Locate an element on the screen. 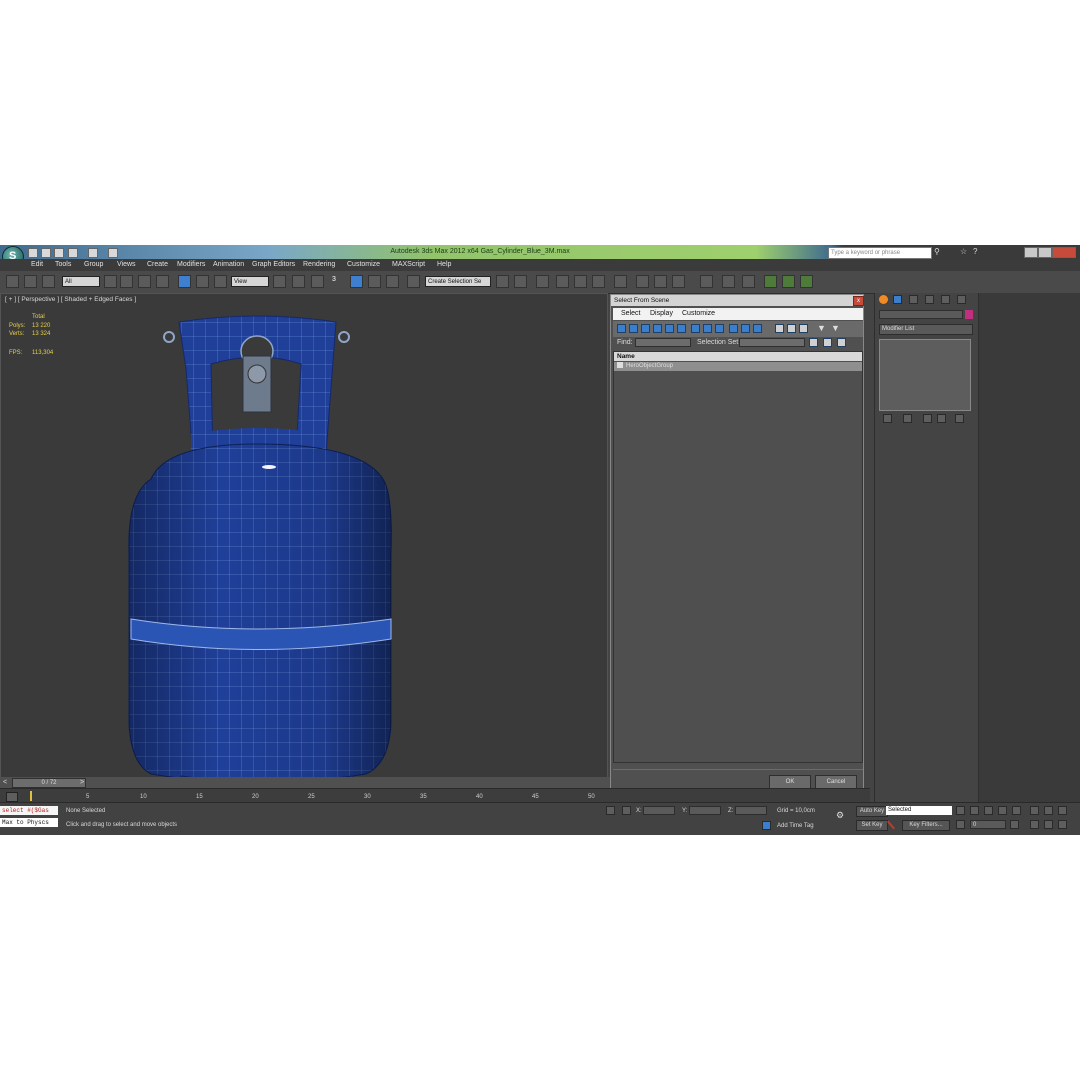  add-time-tag: Add Time Tag is located at coordinates (795, 826).